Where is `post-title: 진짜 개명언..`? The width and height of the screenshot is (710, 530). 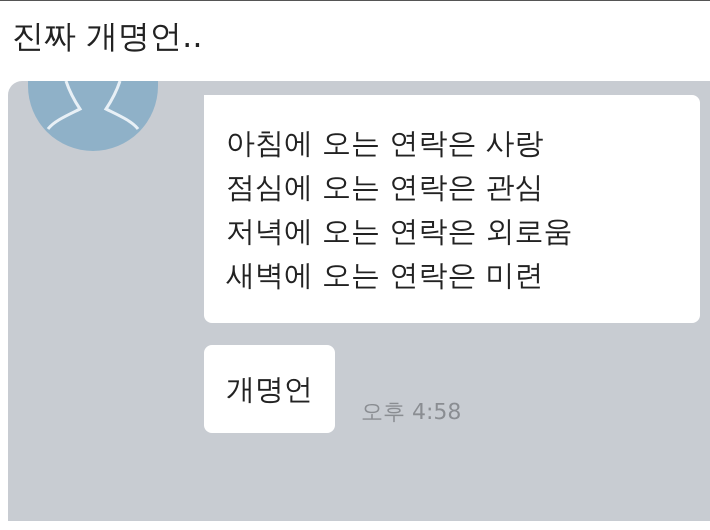 post-title: 진짜 개명언.. is located at coordinates (107, 36).